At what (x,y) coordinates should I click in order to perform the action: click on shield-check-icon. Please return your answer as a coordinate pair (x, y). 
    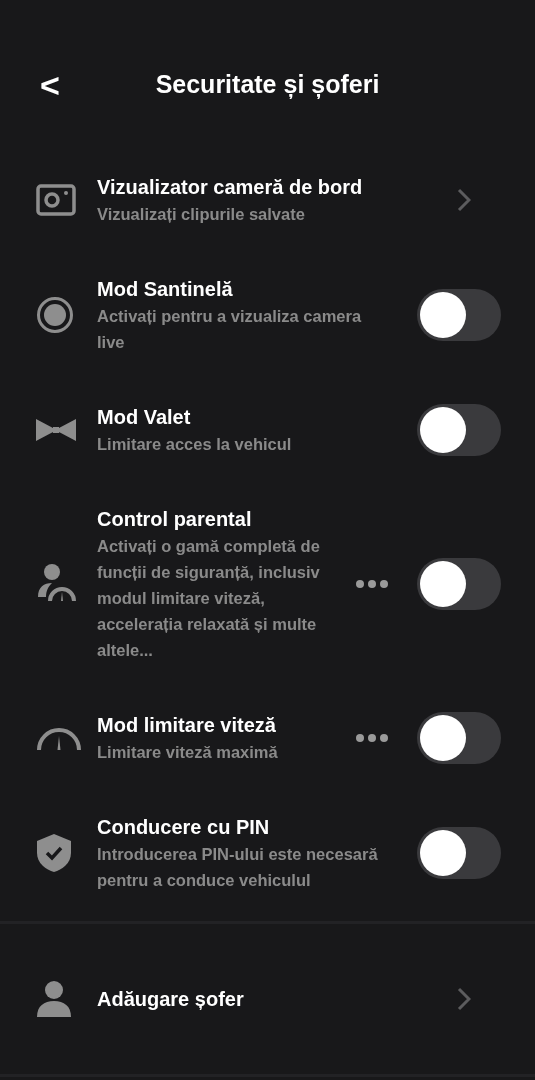
    Looking at the image, I should click on (54, 853).